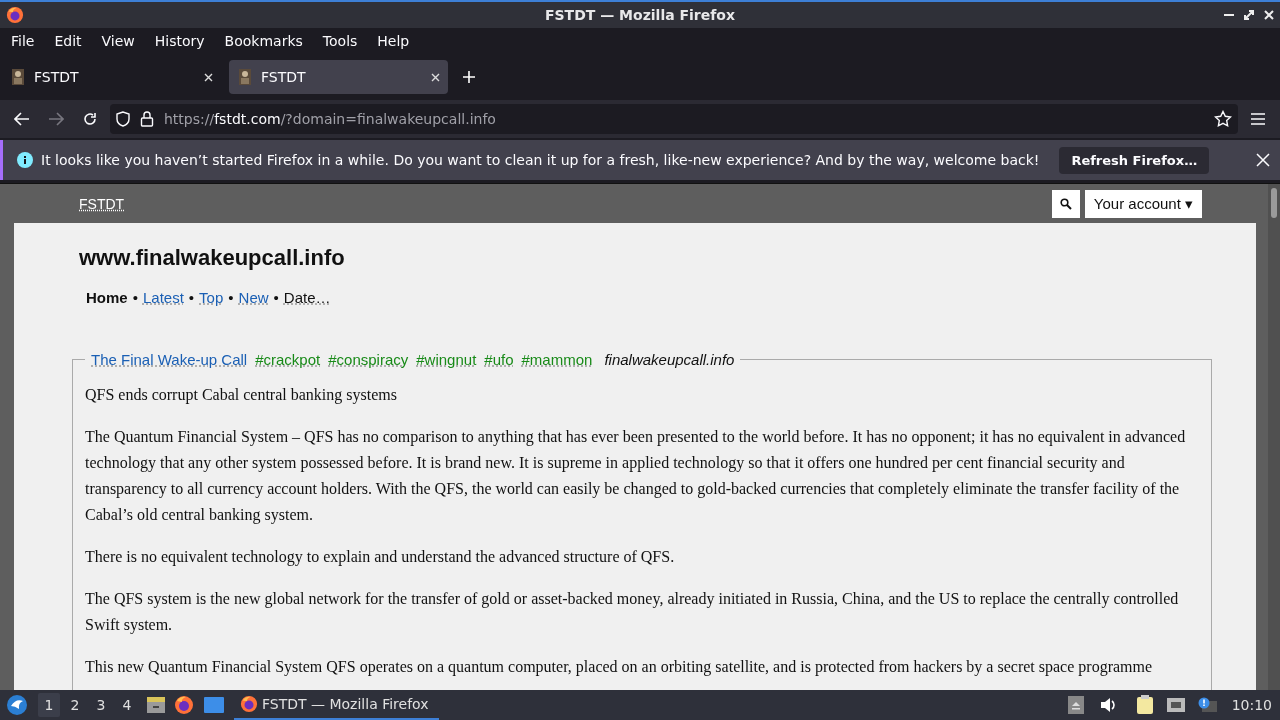 The height and width of the screenshot is (720, 1280). Describe the element at coordinates (212, 258) in the screenshot. I see `page-heading: www.finalwakeupcall.info` at that location.